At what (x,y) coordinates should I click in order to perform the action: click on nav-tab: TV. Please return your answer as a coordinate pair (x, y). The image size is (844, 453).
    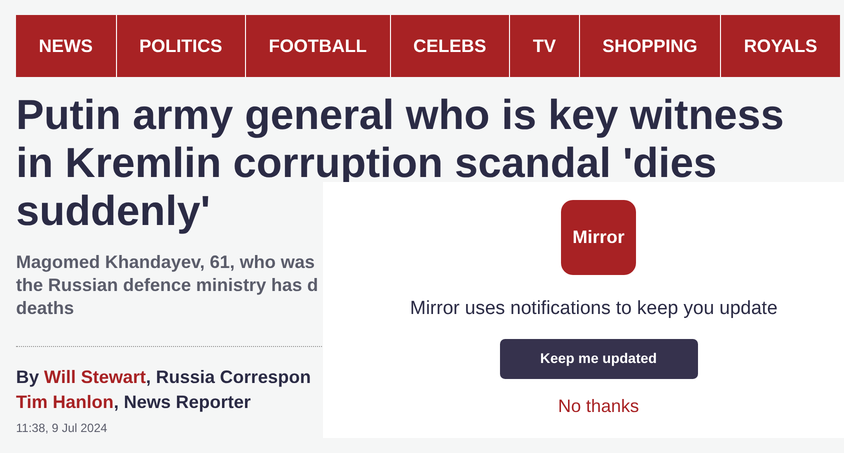
    Looking at the image, I should click on (544, 46).